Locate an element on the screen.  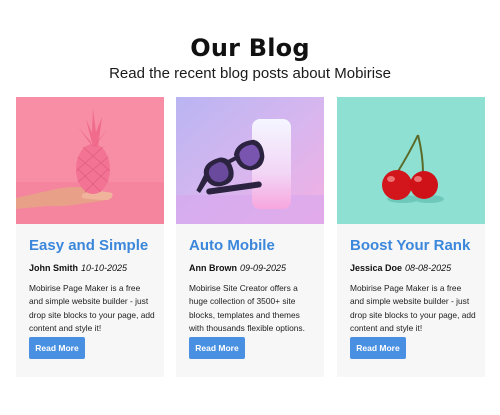
card-author: John Smith is located at coordinates (53, 268).